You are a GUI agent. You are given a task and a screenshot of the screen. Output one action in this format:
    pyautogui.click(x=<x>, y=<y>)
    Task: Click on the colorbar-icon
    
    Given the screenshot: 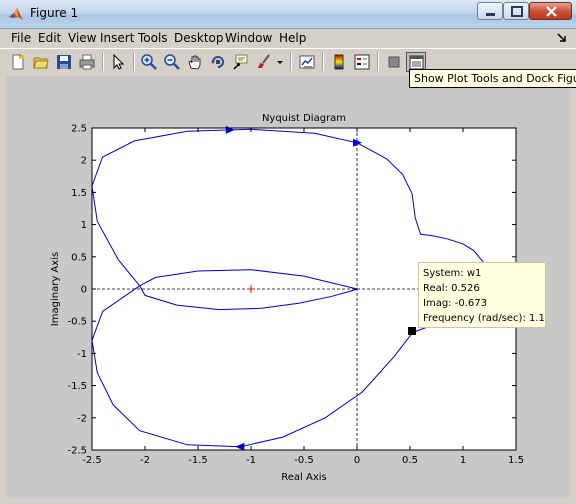 What is the action you would take?
    pyautogui.click(x=339, y=62)
    